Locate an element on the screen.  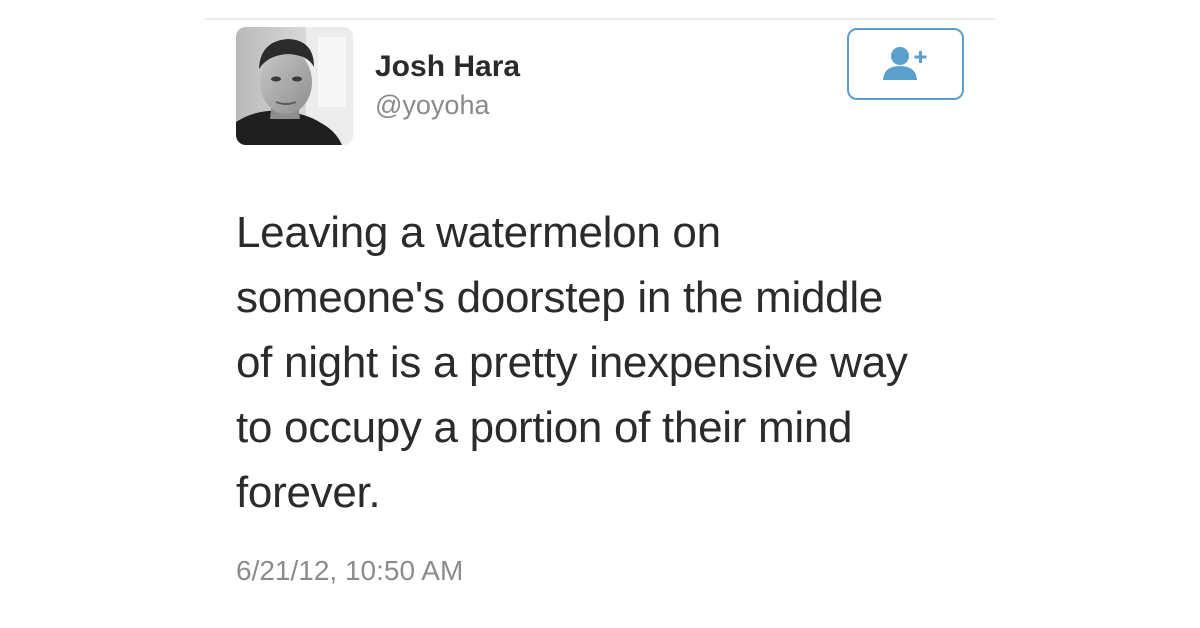
add-user-icon is located at coordinates (904, 63).